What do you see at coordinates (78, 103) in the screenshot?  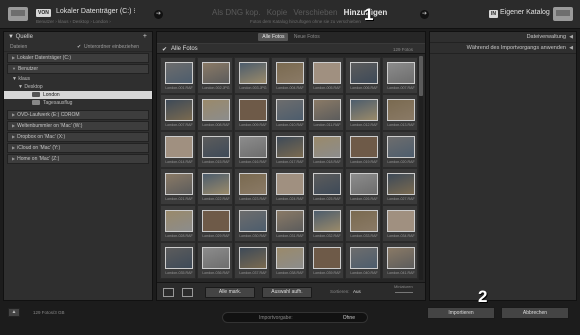 I see `tree-item-tagesausflug: Tagesausflug` at bounding box center [78, 103].